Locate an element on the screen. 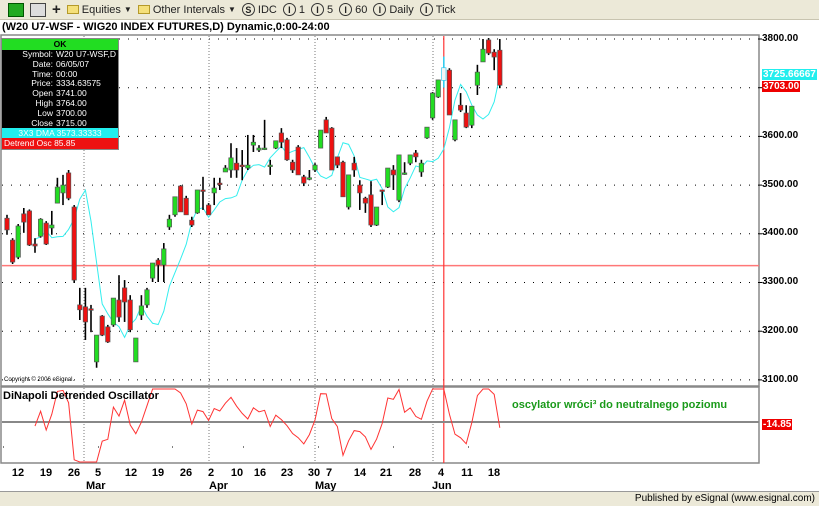 The width and height of the screenshot is (819, 506). price-label: 3600.00 is located at coordinates (780, 135).